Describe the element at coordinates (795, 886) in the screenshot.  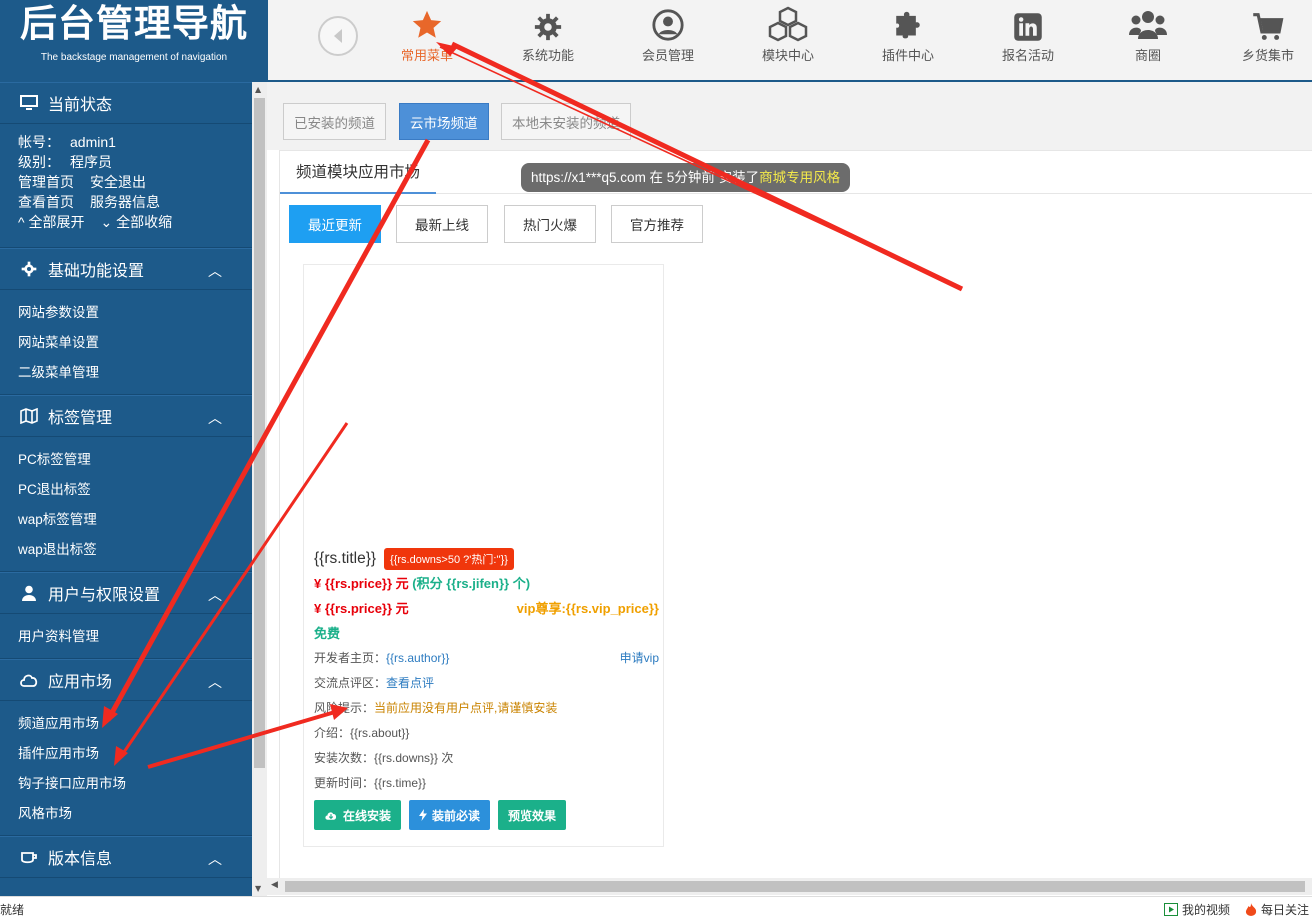
I see `hscrollbar-thumb` at that location.